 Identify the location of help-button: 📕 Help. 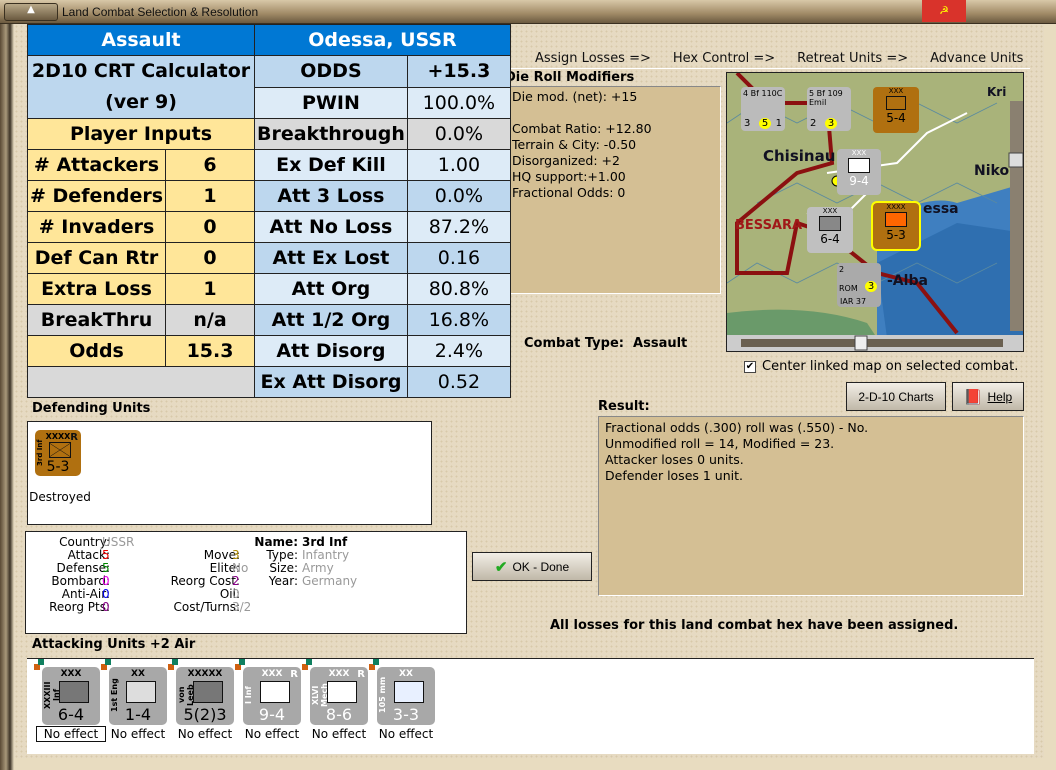
(988, 396).